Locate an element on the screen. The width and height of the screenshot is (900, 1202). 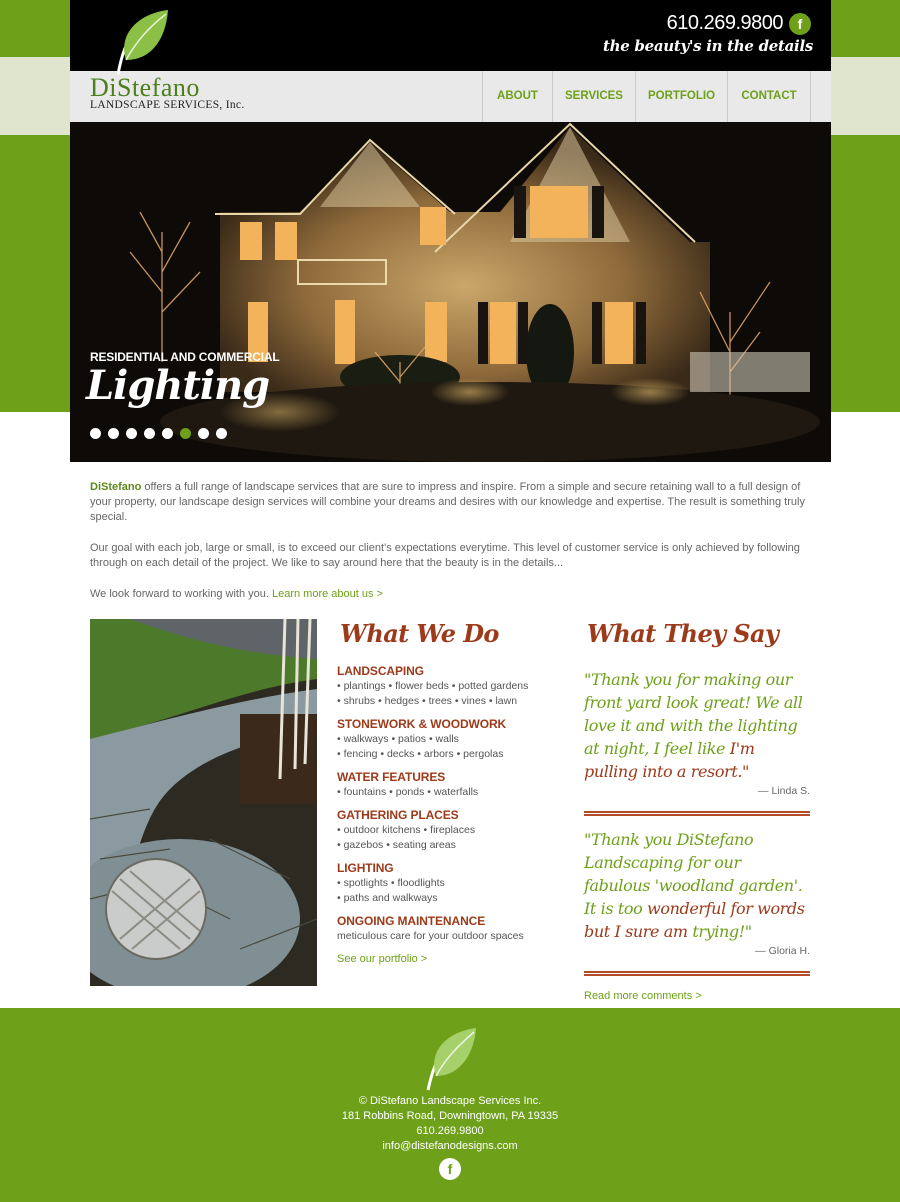
service-title: LIGHTING is located at coordinates (365, 868).